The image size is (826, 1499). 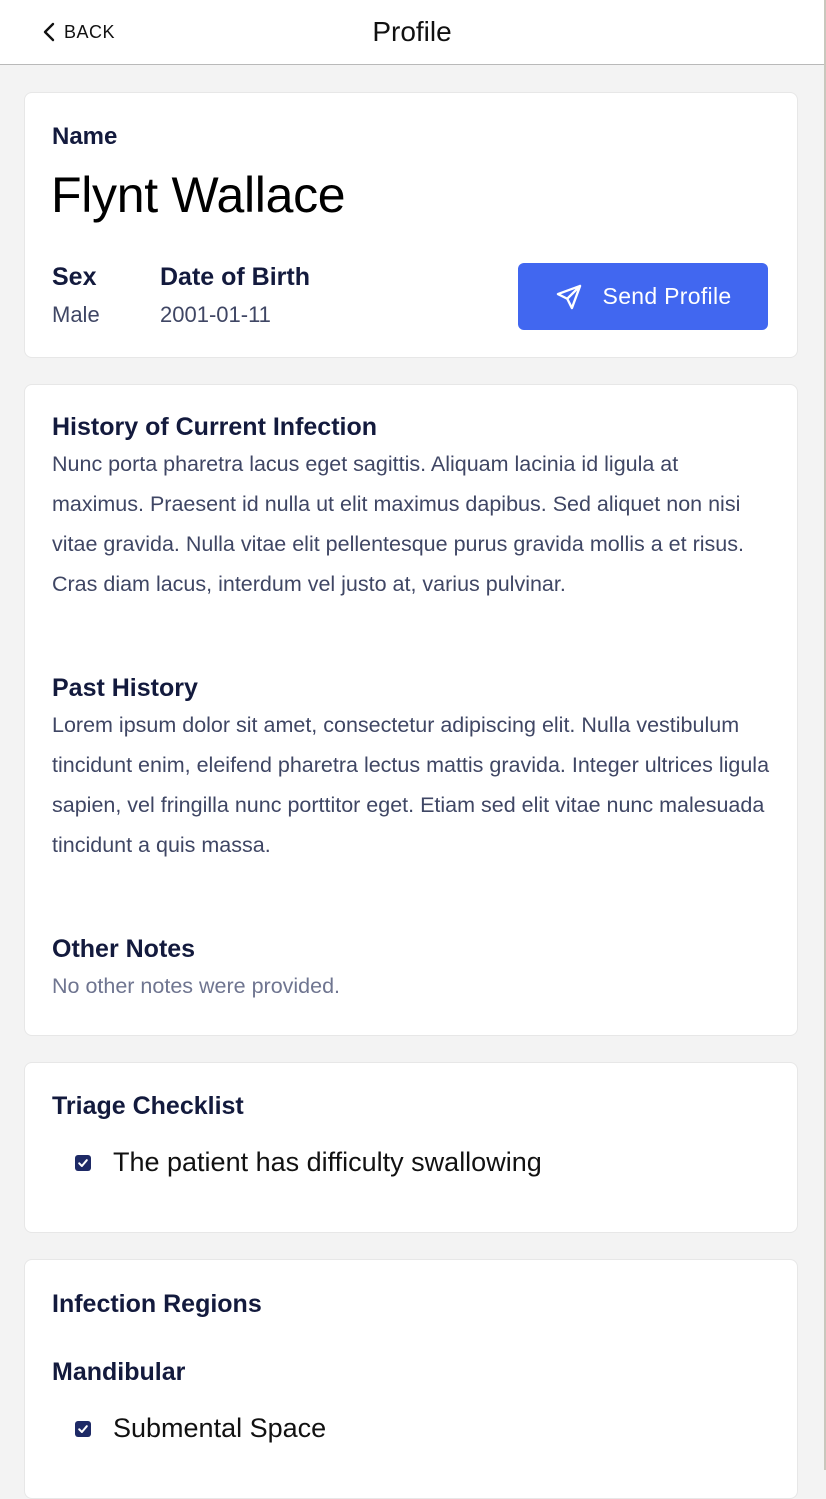 What do you see at coordinates (412, 1106) in the screenshot?
I see `triage-header: Triage Checklist` at bounding box center [412, 1106].